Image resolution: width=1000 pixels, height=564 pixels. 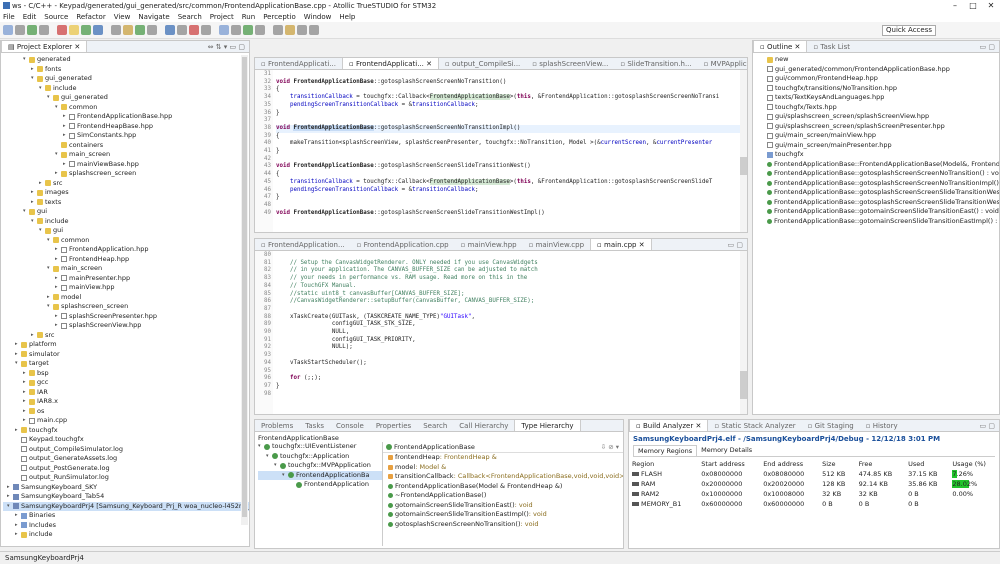 What do you see at coordinates (508, 364) in the screenshot?
I see `code-line: vTaskStartScheduler();` at bounding box center [508, 364].